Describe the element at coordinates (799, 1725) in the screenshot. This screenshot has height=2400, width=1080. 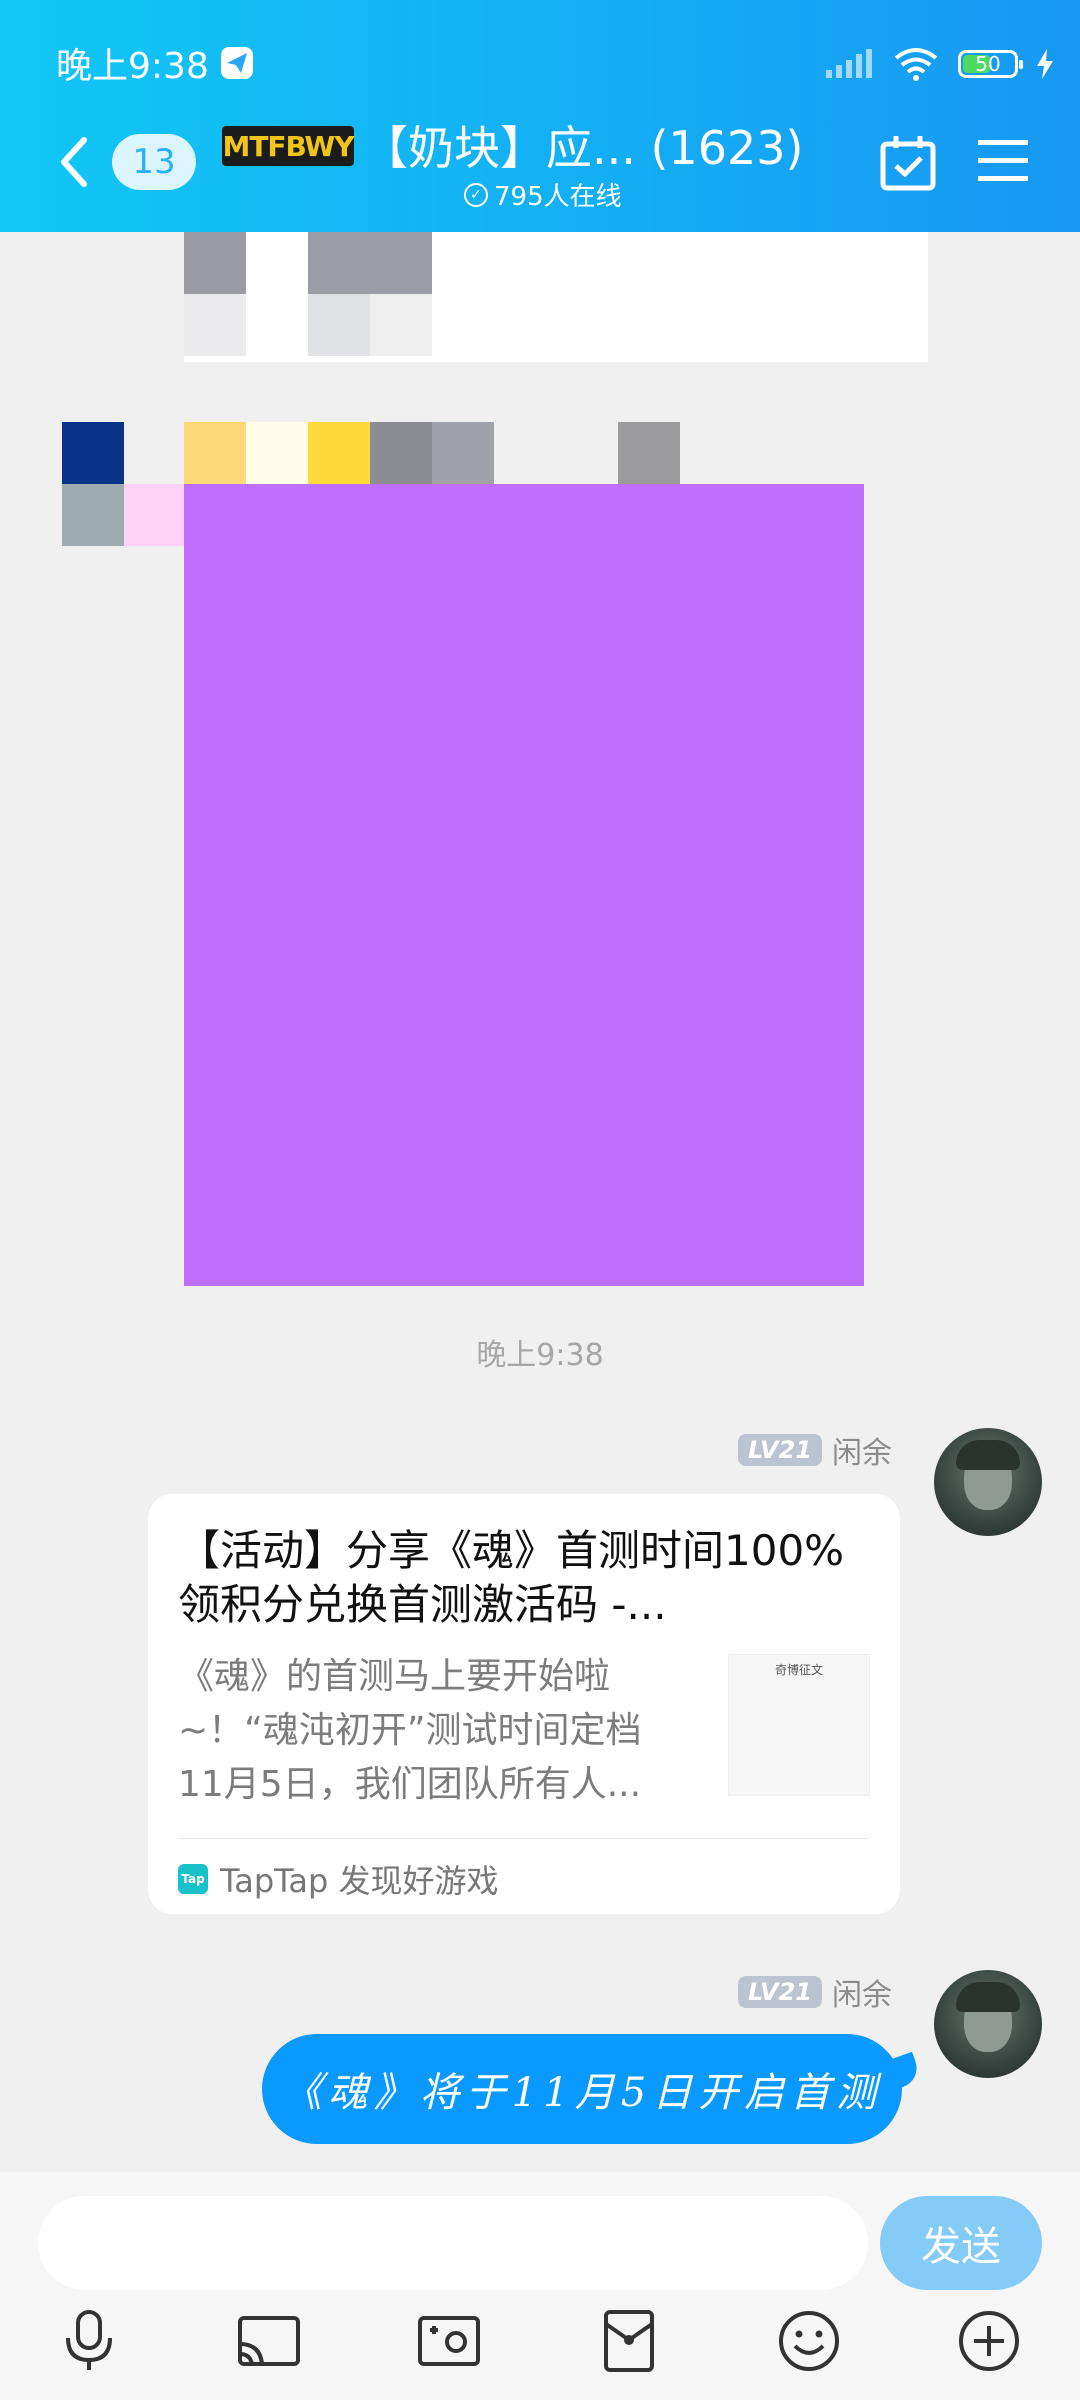
I see `share-thumbnail: 奇博征文` at that location.